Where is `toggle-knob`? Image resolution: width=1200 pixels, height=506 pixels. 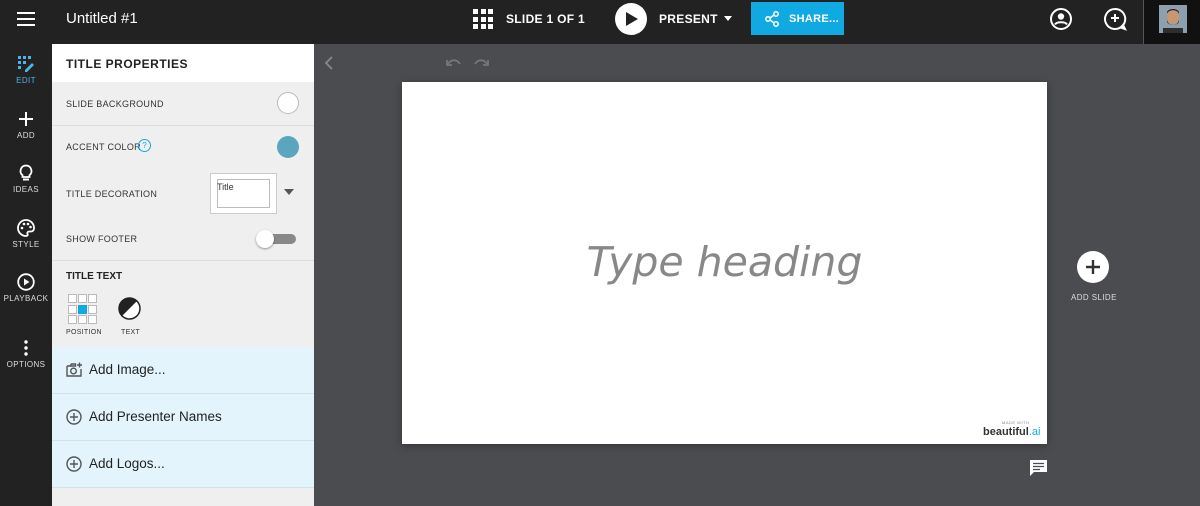 toggle-knob is located at coordinates (265, 239).